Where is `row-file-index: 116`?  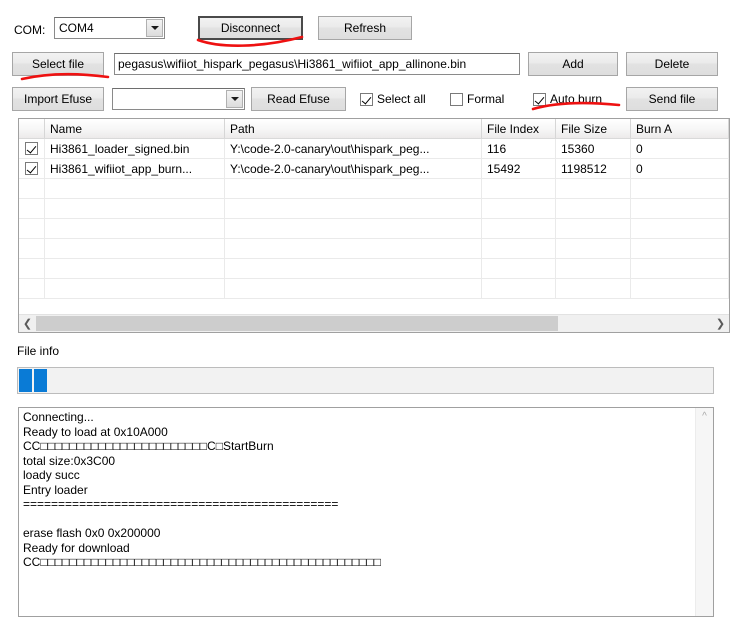 row-file-index: 116 is located at coordinates (519, 148).